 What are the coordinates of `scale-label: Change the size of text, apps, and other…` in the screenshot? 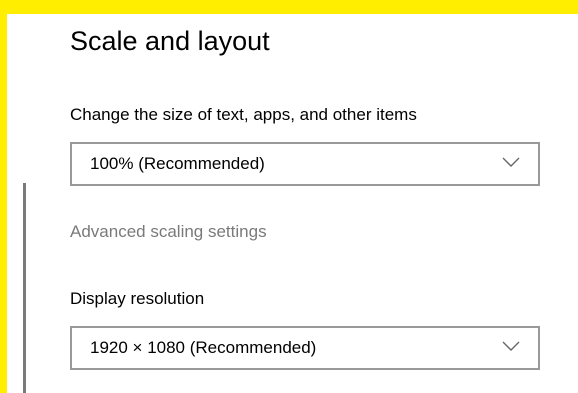 It's located at (243, 114).